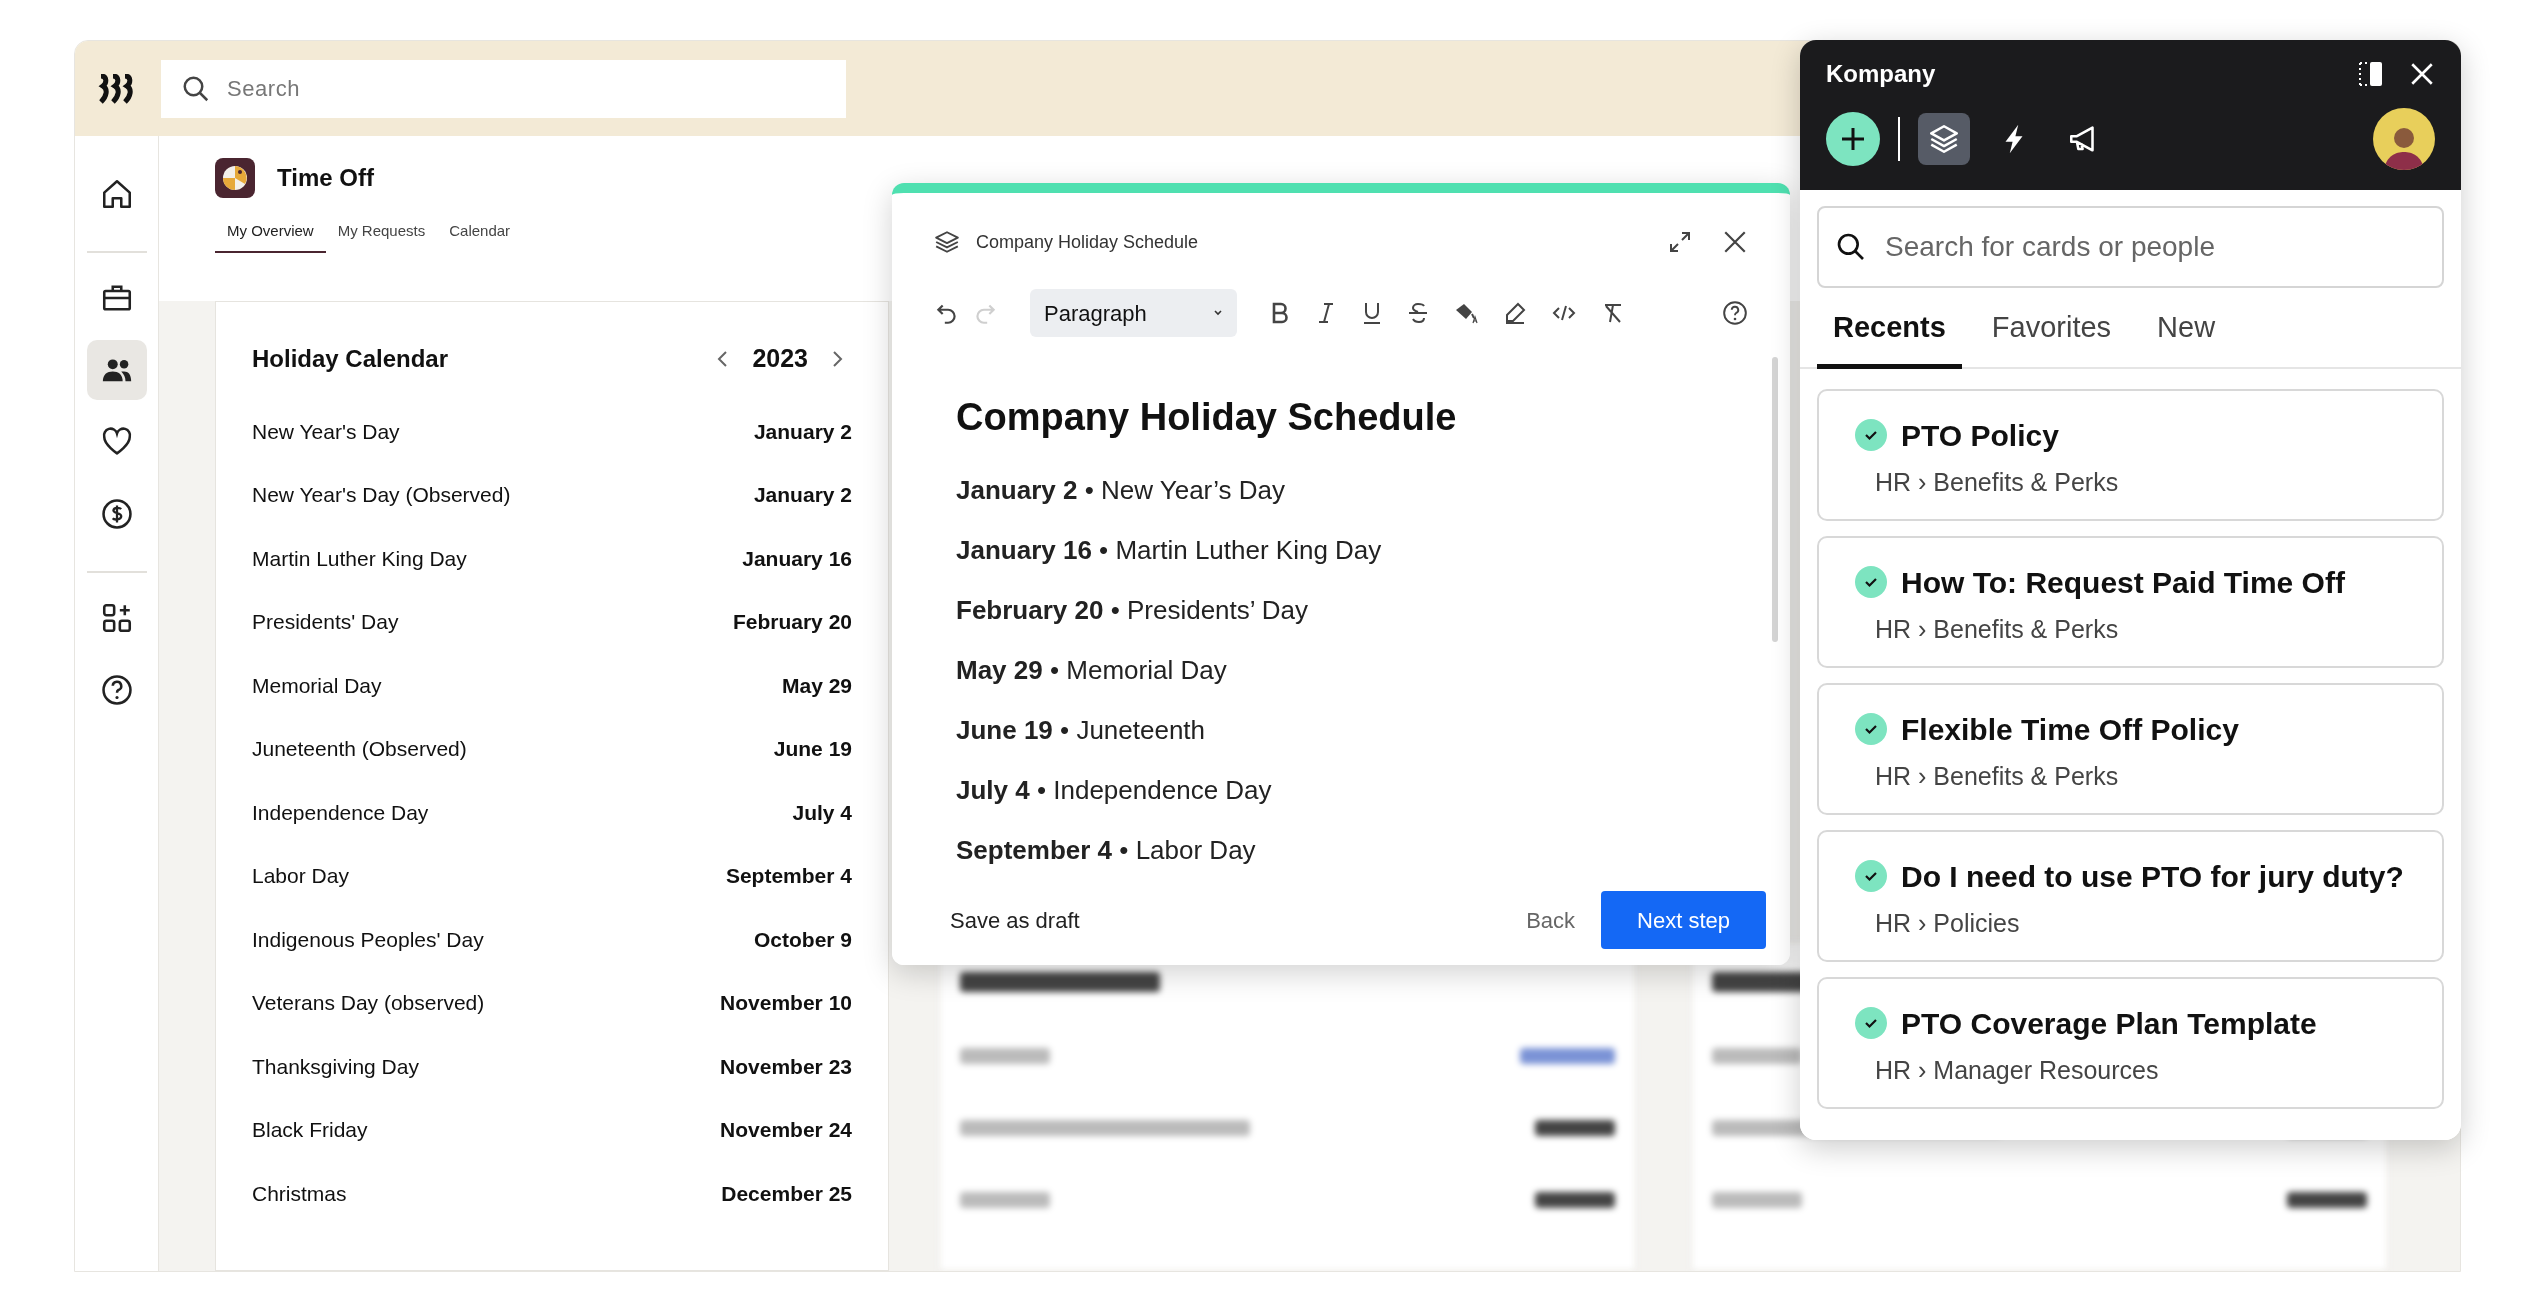 Image resolution: width=2535 pixels, height=1292 pixels. Describe the element at coordinates (788, 876) in the screenshot. I see `holiday-date: September 4` at that location.